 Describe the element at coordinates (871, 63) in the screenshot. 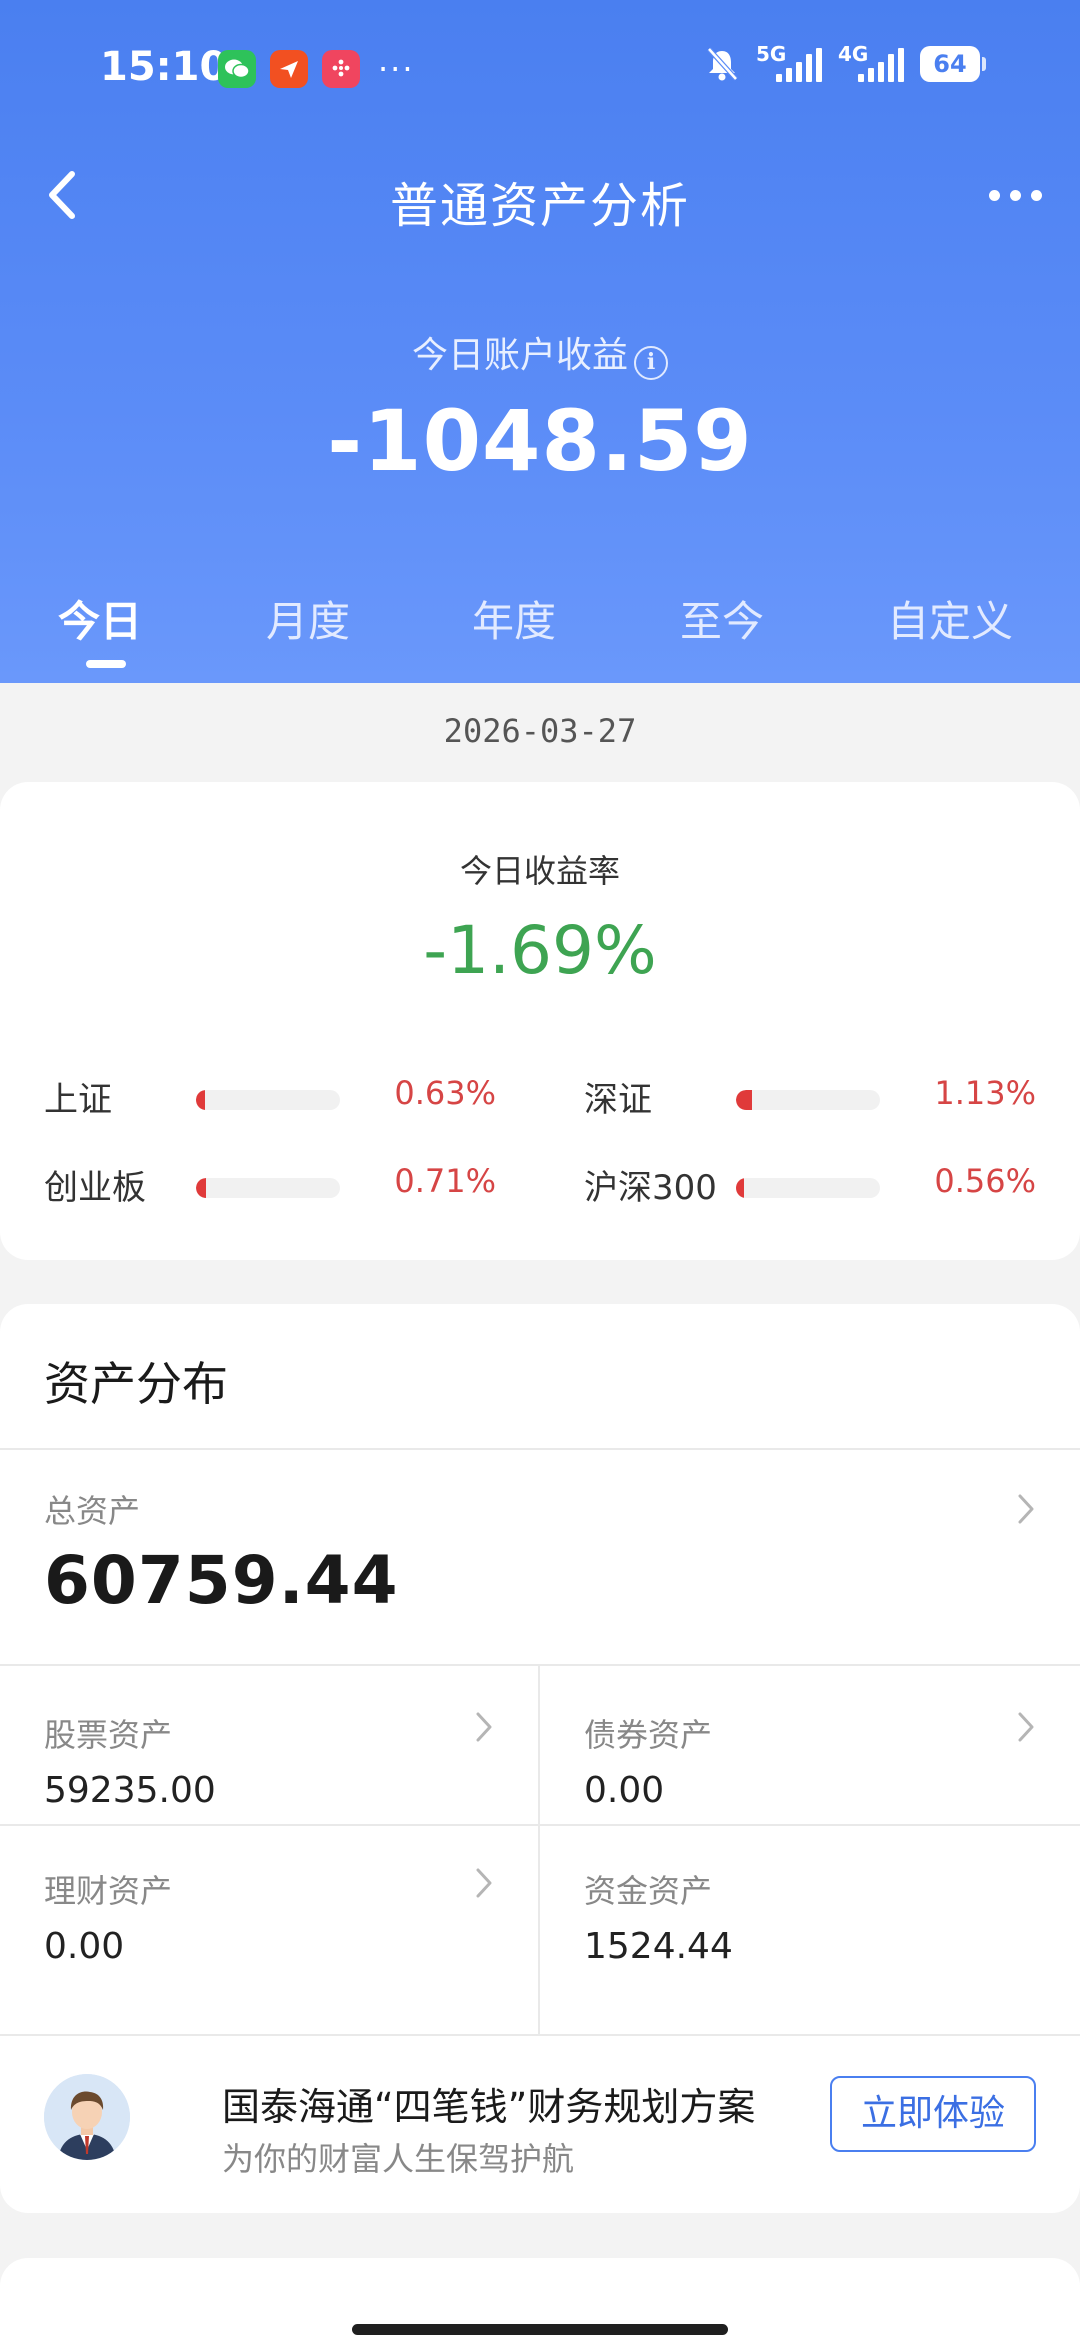

I see `signal-4g-icon: 4G` at that location.